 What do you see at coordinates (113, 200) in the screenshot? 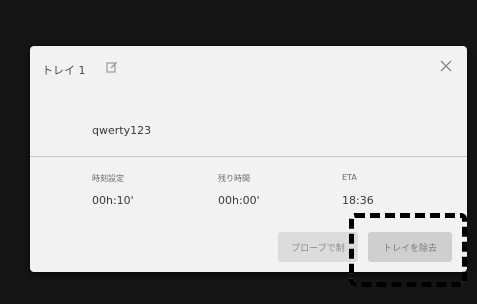
I see `time-setting-value: 00h:10'` at bounding box center [113, 200].